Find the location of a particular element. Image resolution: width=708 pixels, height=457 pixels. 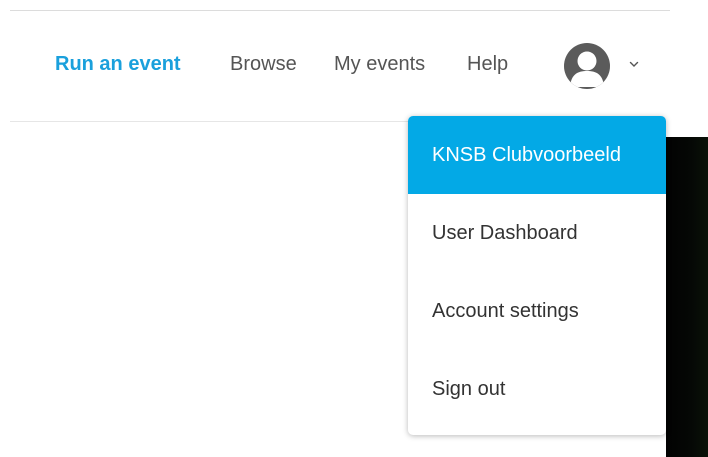

my-events-link: My events is located at coordinates (379, 64).